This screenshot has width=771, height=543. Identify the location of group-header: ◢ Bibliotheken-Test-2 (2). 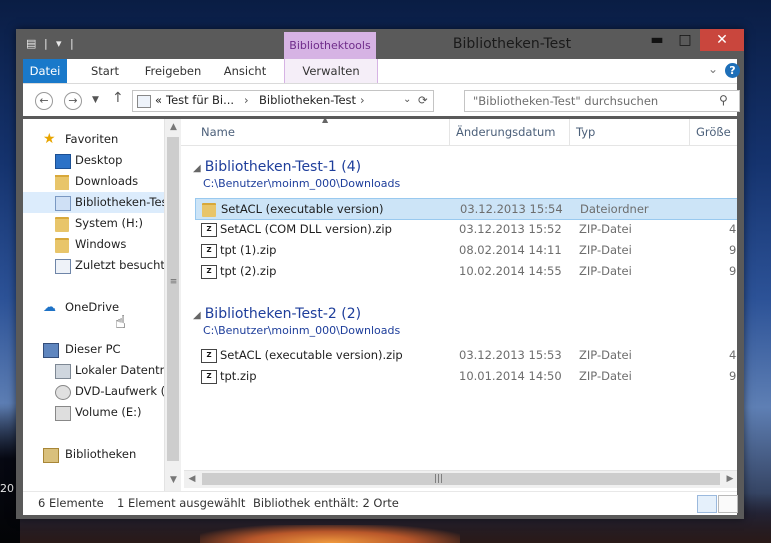
(277, 314).